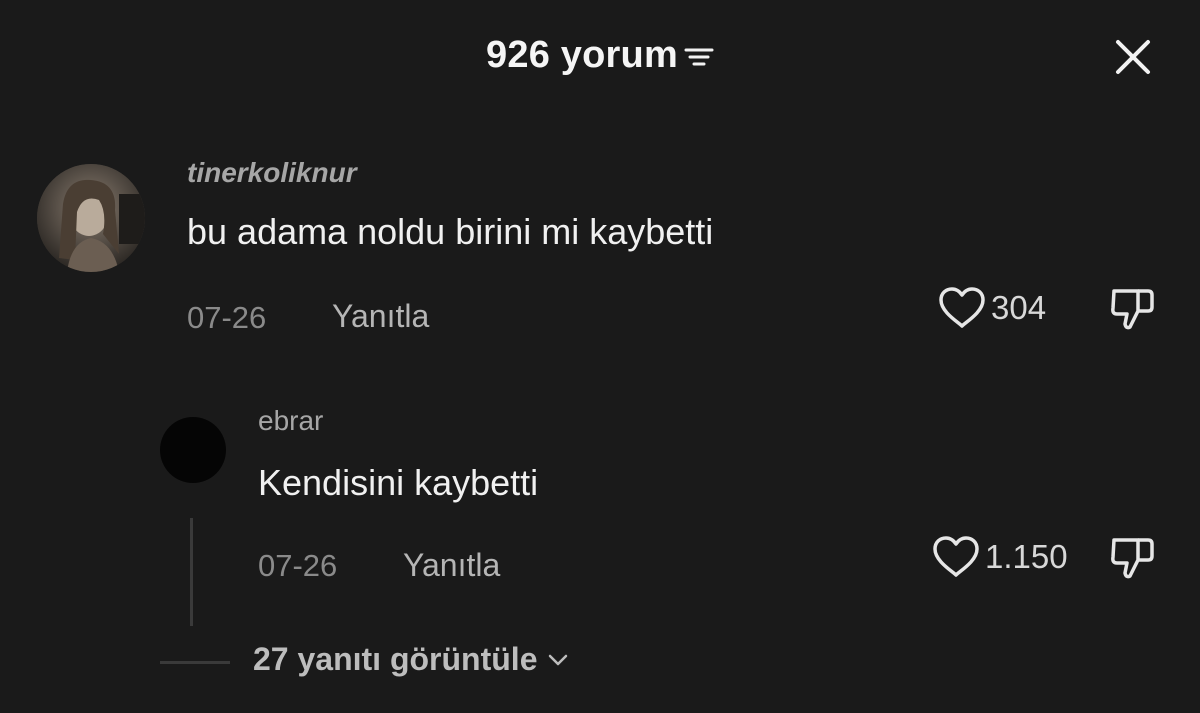 The height and width of the screenshot is (713, 1200). What do you see at coordinates (1133, 57) in the screenshot?
I see `close-icon` at bounding box center [1133, 57].